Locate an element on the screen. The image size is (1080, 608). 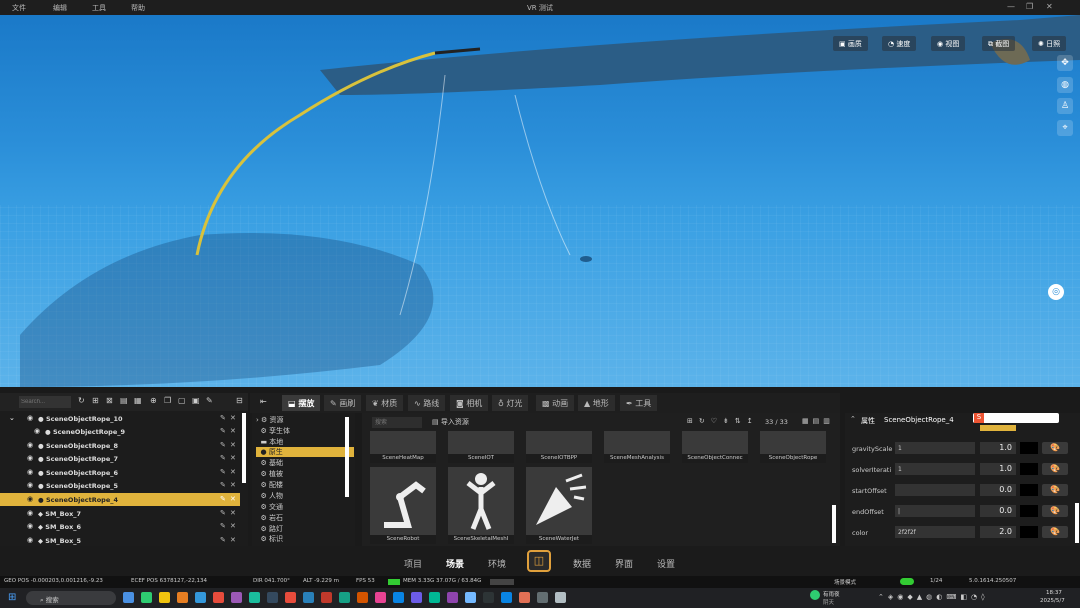
list-item: ◉ ◆ SM_Box_6 ✎ ✕ is located at coordinates (120, 526).